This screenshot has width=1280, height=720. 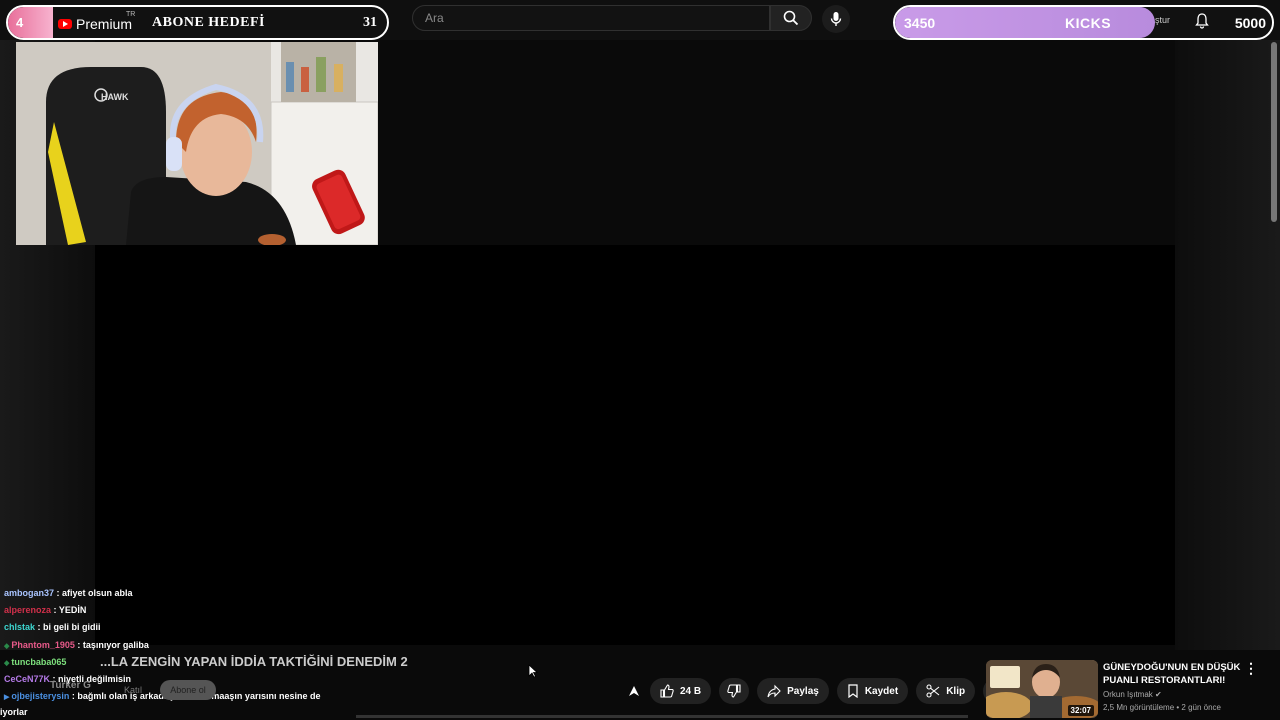 What do you see at coordinates (1042, 689) in the screenshot?
I see `recommended-thumbnail: 32:07` at bounding box center [1042, 689].